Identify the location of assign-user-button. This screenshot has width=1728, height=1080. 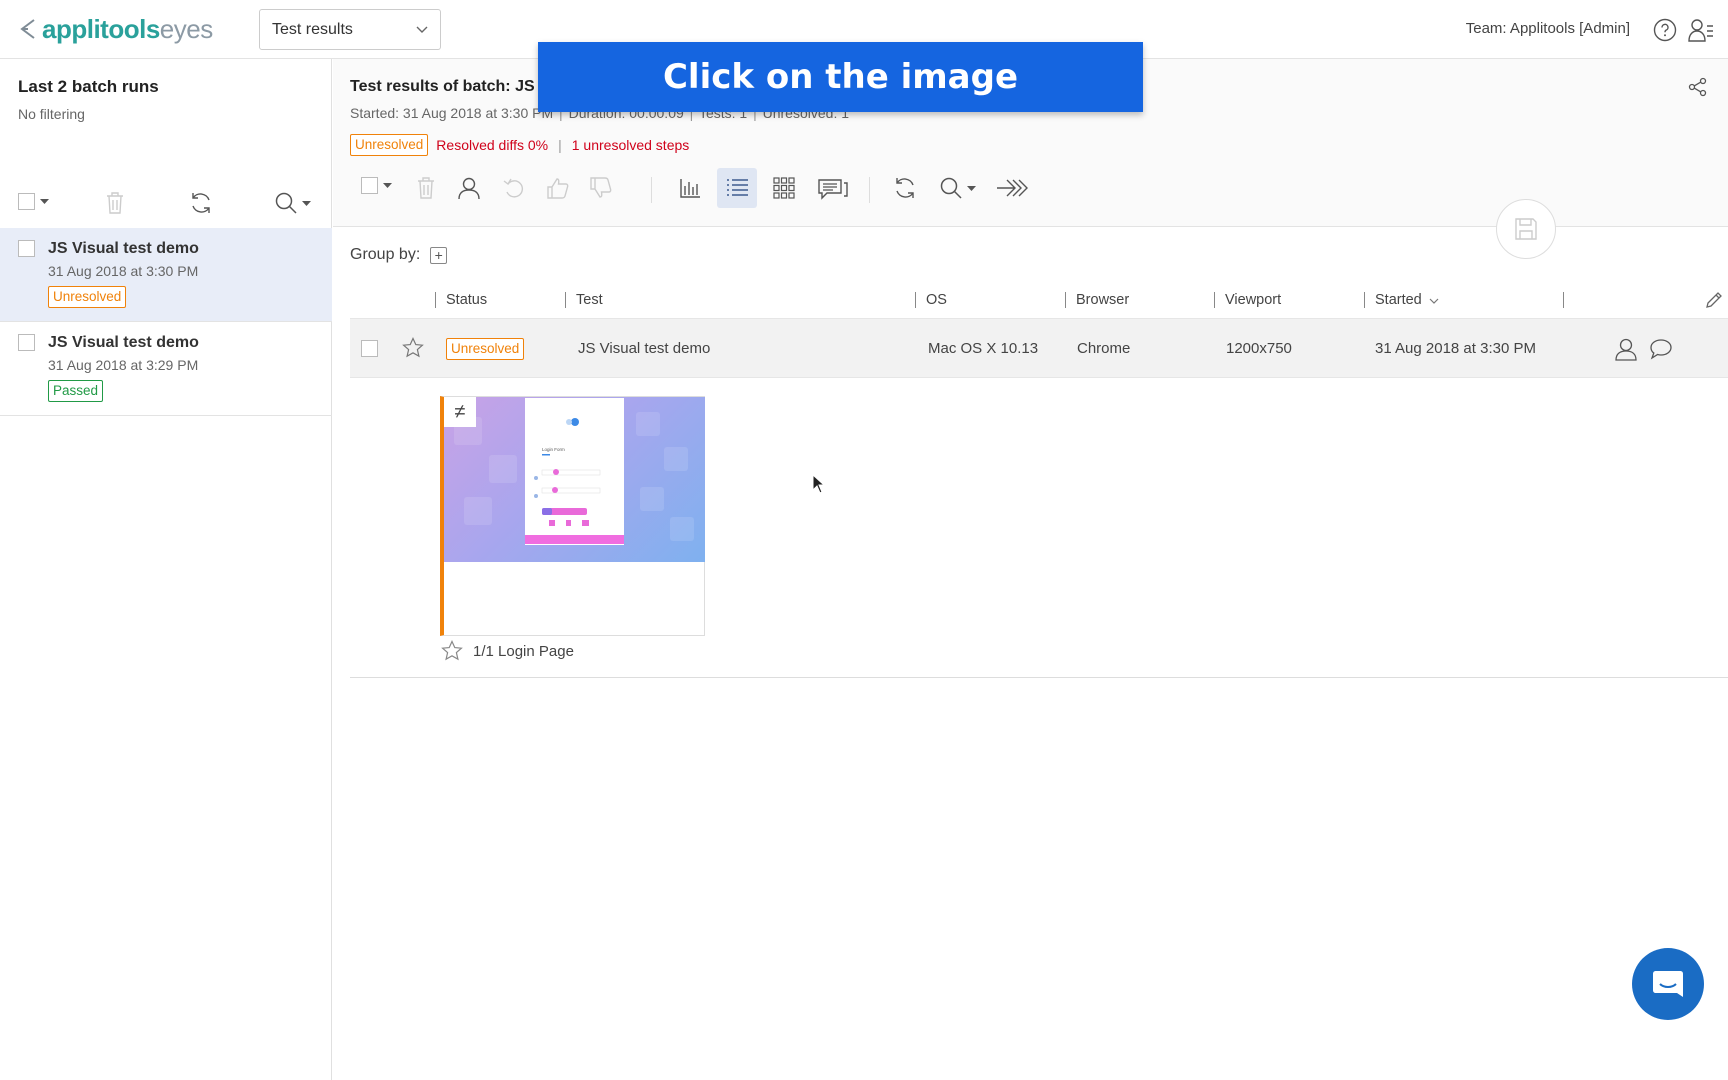
(469, 188).